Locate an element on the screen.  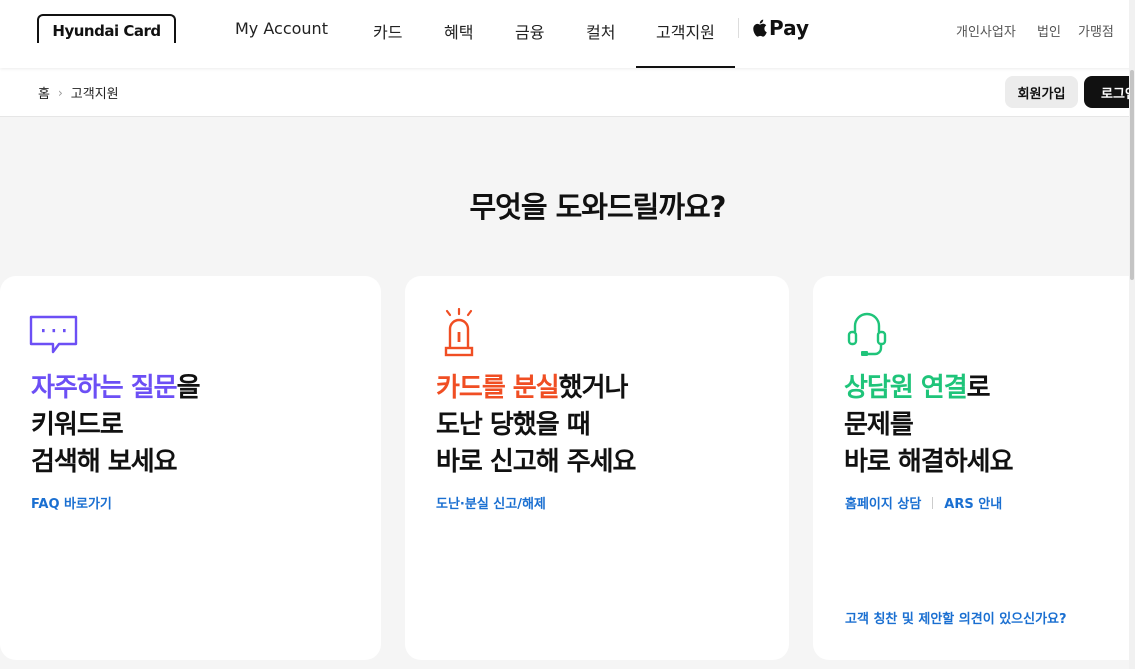
scrollbar is located at coordinates (1132, 334).